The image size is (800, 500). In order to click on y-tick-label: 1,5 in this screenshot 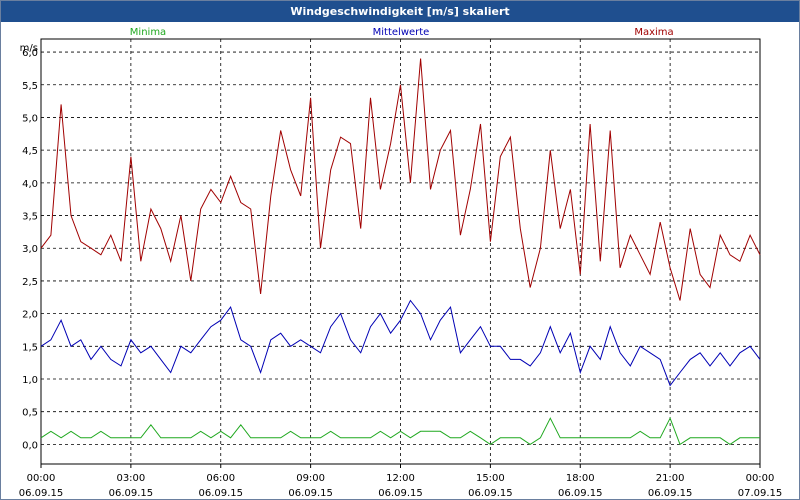, I will do `click(30, 347)`.